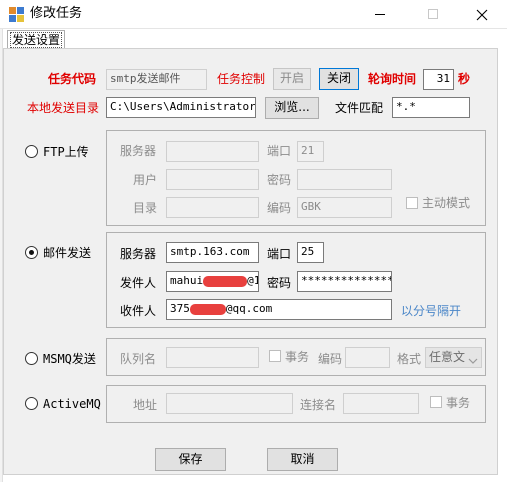 This screenshot has height=482, width=507. Describe the element at coordinates (212, 357) in the screenshot. I see `queue-name-input` at that location.